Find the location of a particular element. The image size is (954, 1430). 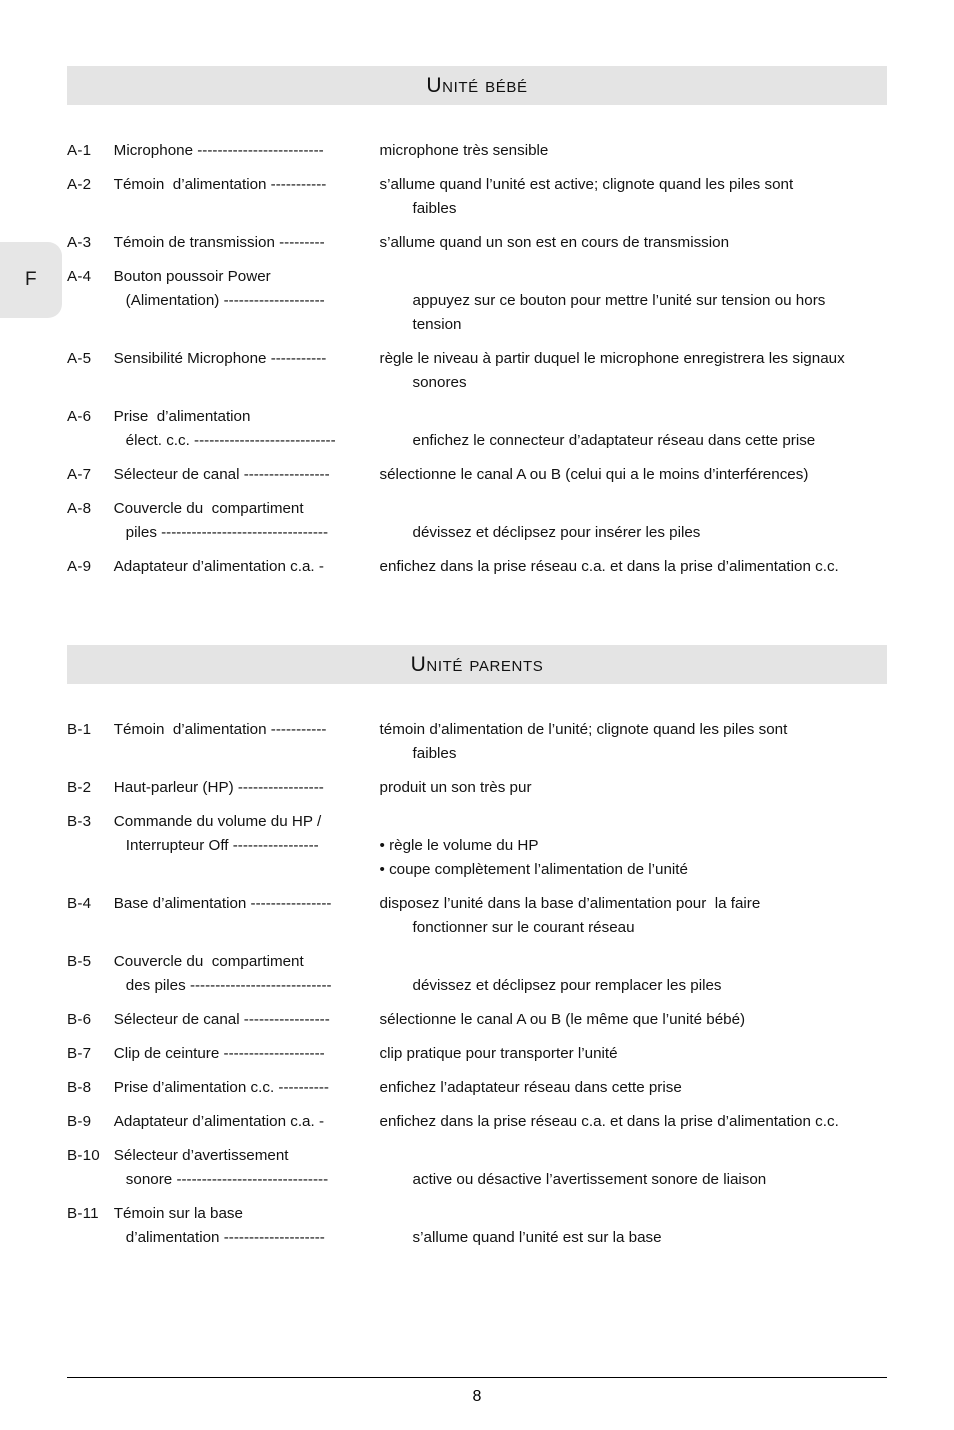

entry-reference: B-6 is located at coordinates (79, 1019).